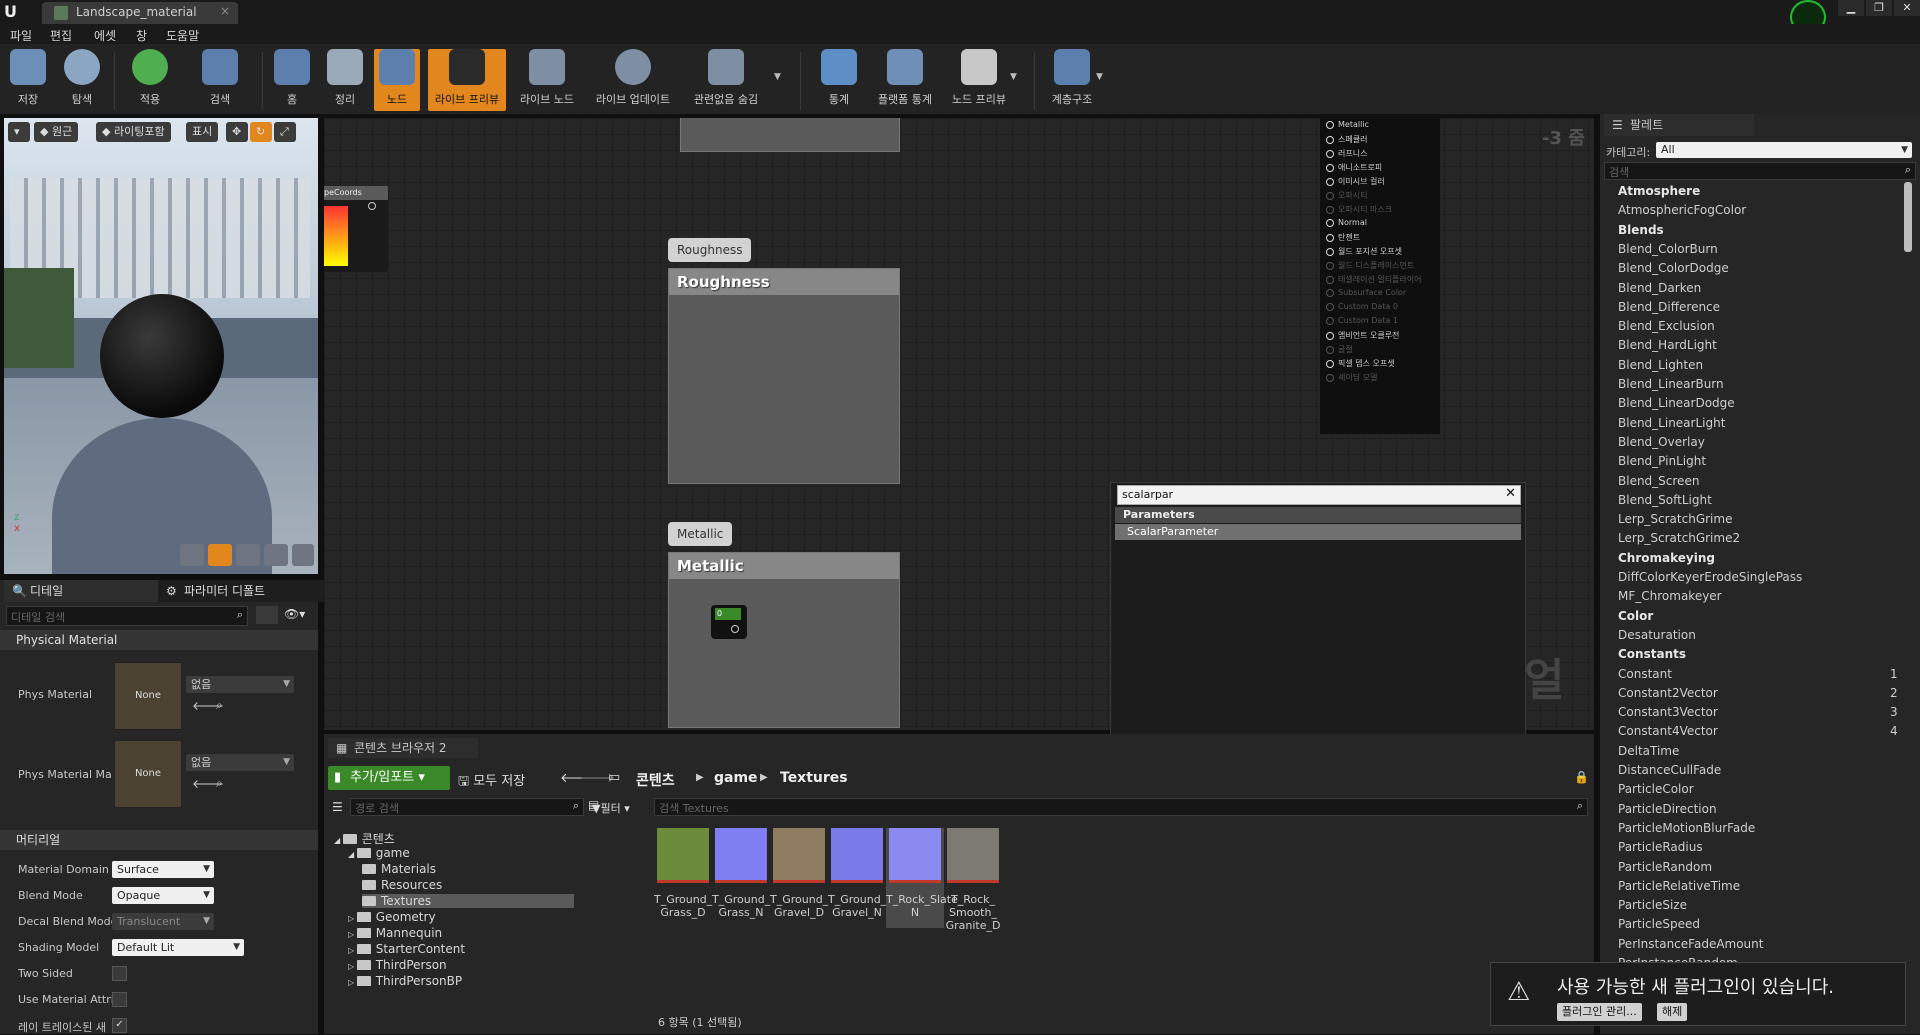 The width and height of the screenshot is (1920, 1035). I want to click on phys-material-map-combo: 없음 ▼, so click(240, 762).